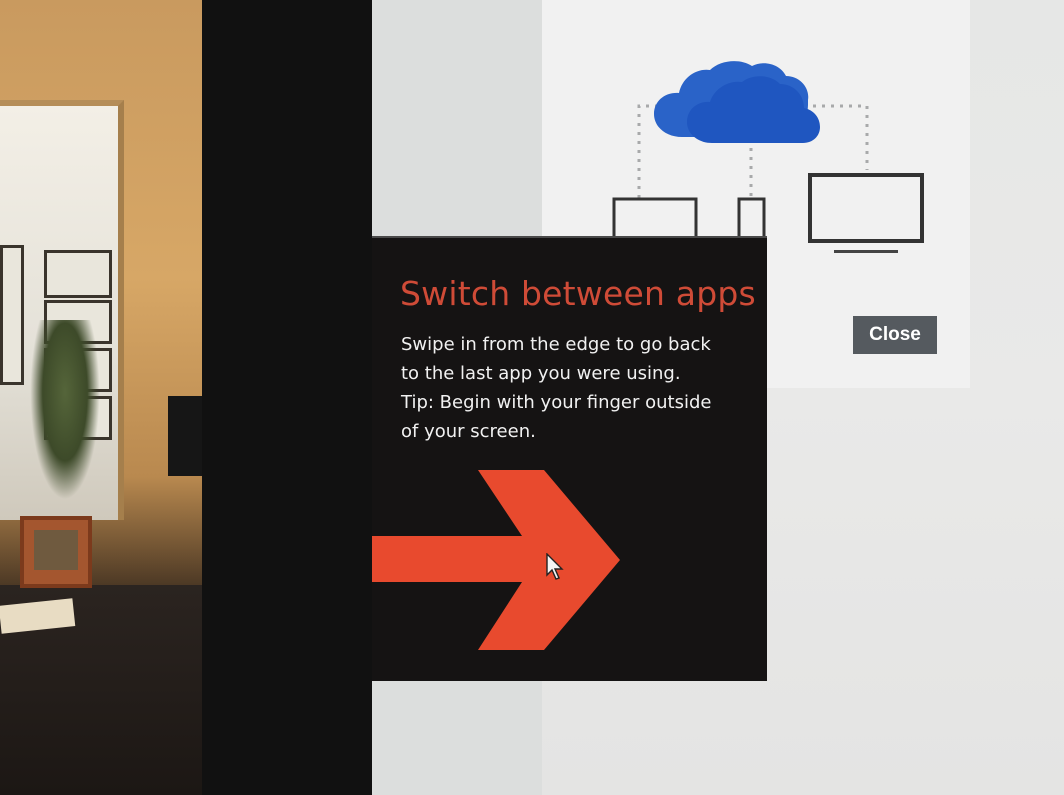  What do you see at coordinates (502, 561) in the screenshot?
I see `swipe-arrow-icon` at bounding box center [502, 561].